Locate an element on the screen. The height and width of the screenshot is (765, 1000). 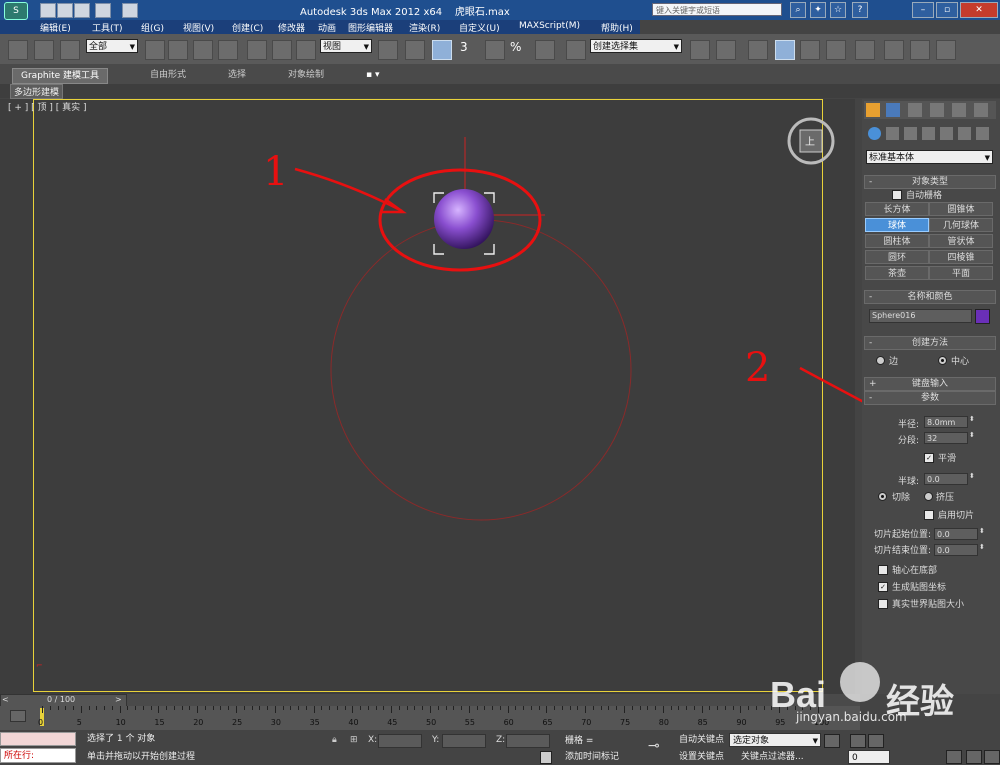
tab-graphite: Graphite 建模工具 is located at coordinates (60, 76).